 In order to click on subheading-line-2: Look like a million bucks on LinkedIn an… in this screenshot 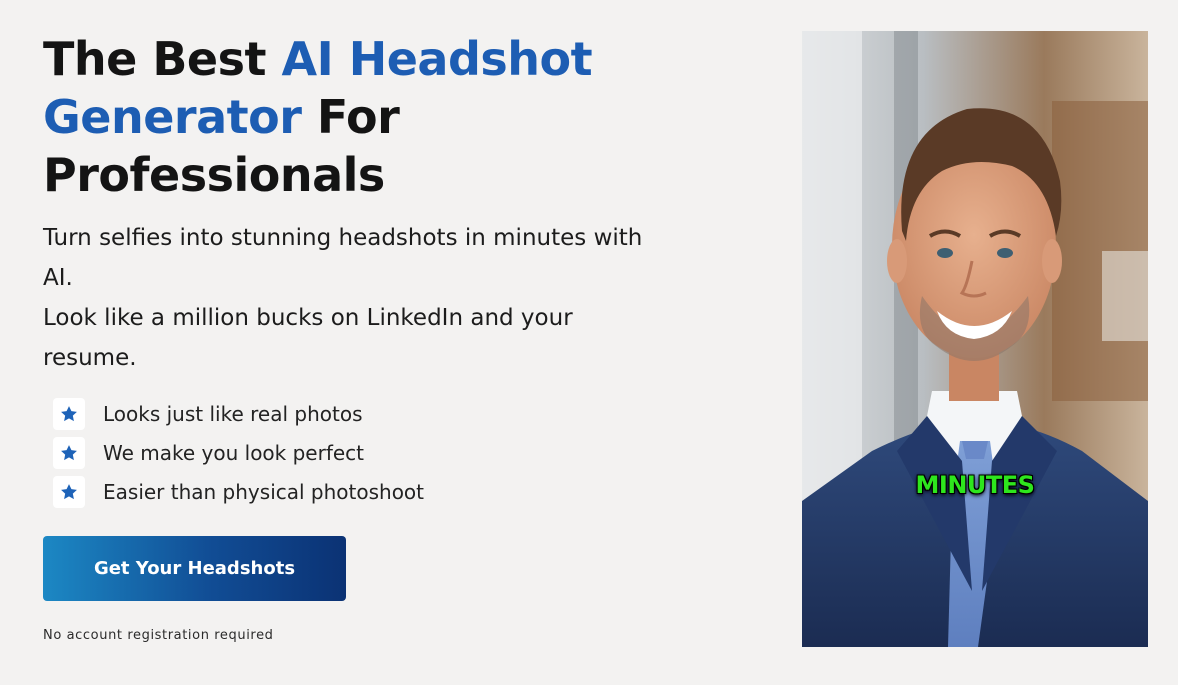, I will do `click(308, 338)`.